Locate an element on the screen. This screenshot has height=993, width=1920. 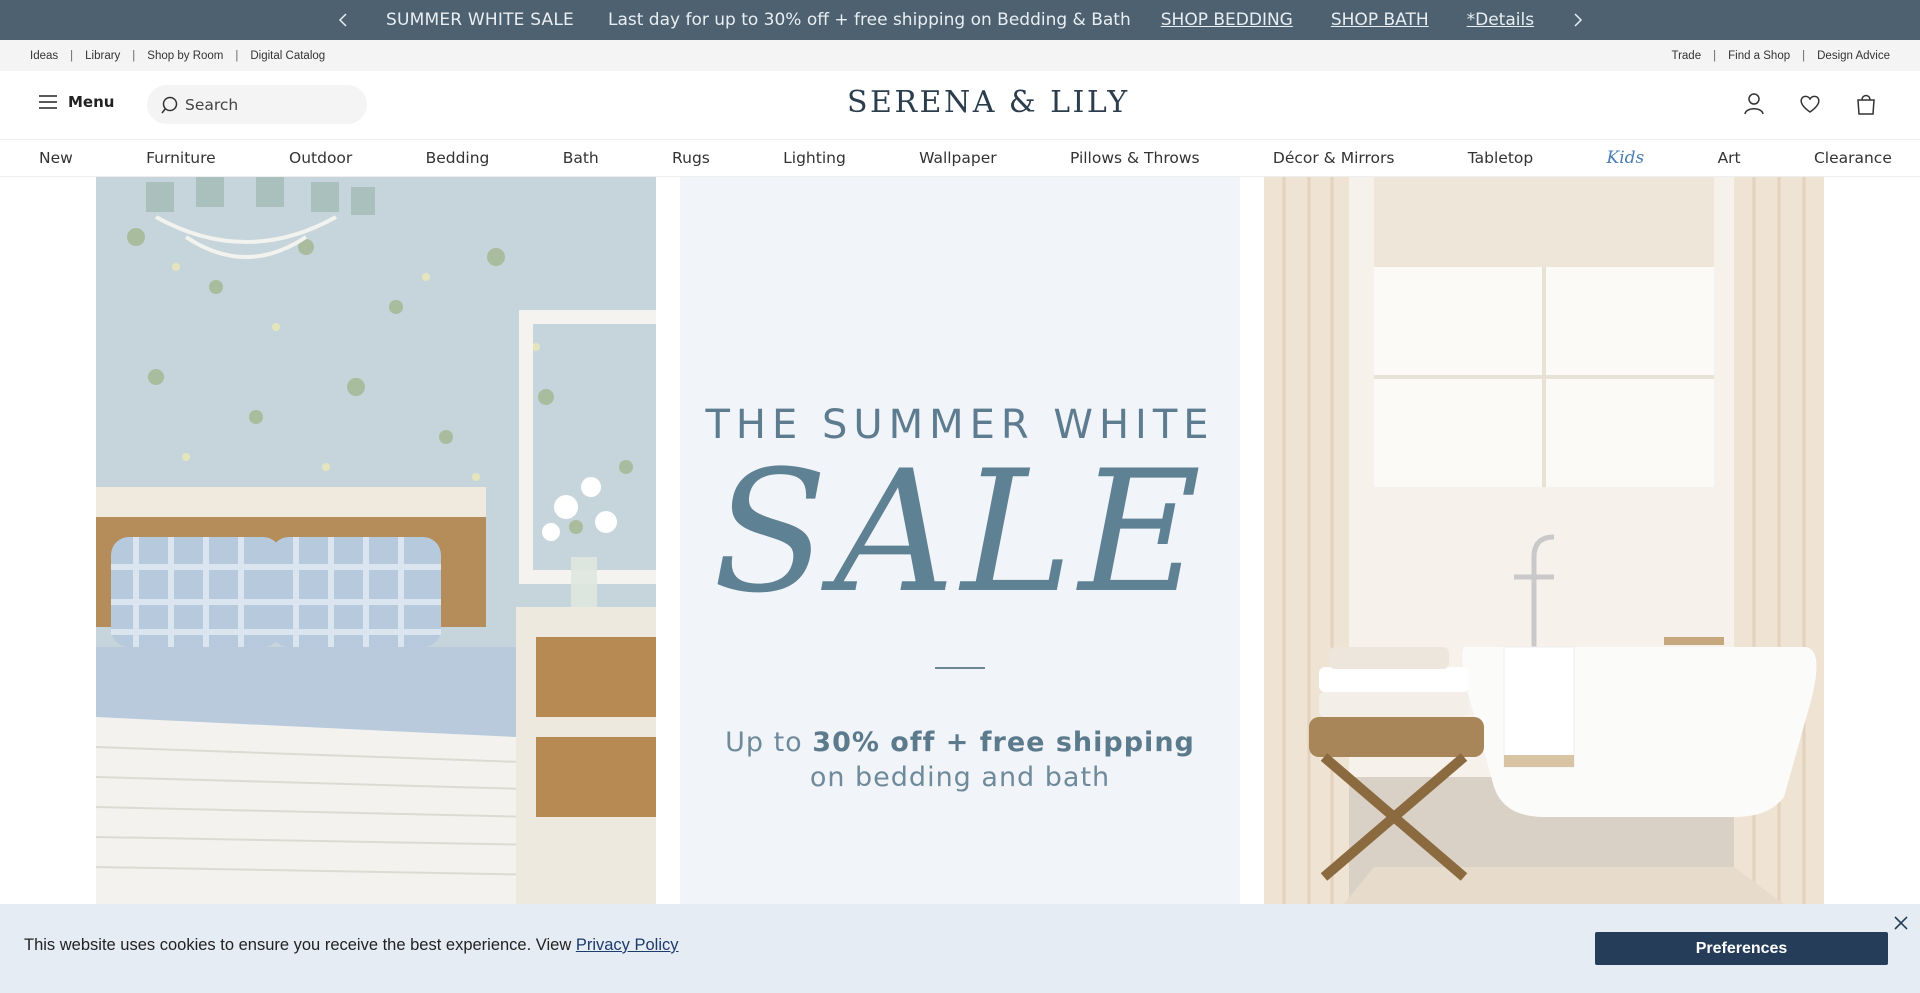
nav-wallpaper: Wallpaper is located at coordinates (958, 158).